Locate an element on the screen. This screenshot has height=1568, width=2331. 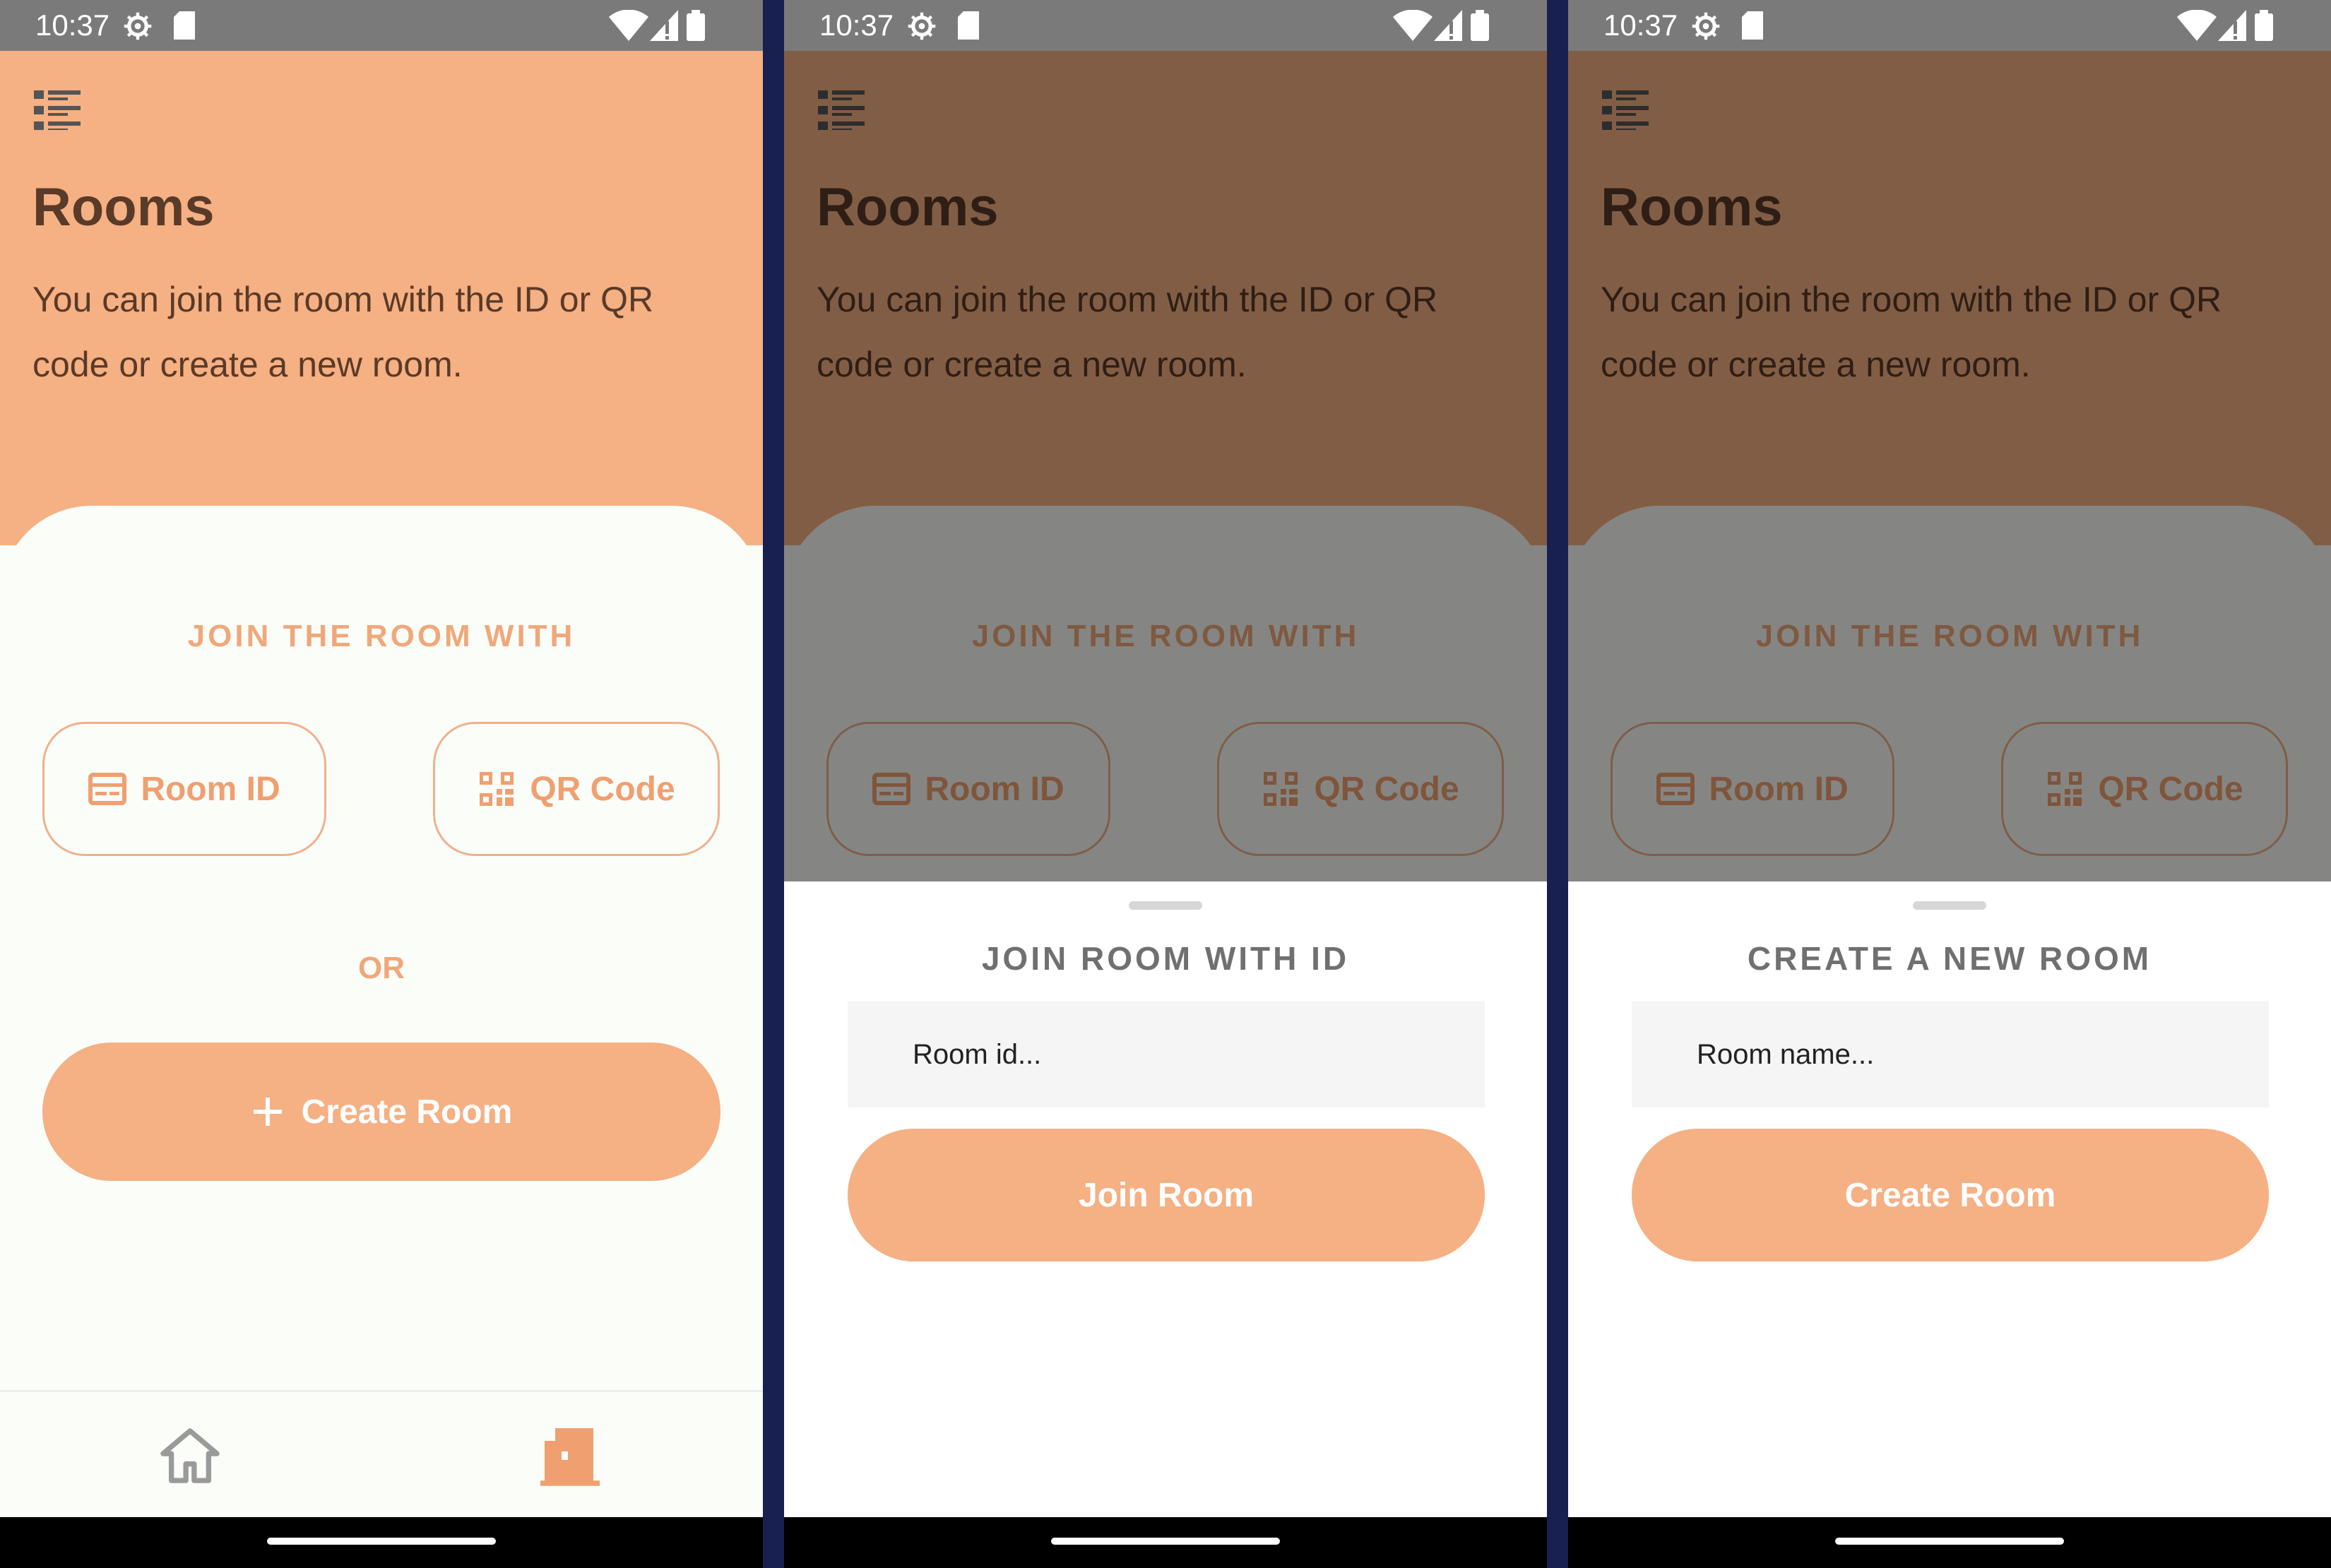
room-id-button: Room ID is located at coordinates (184, 789).